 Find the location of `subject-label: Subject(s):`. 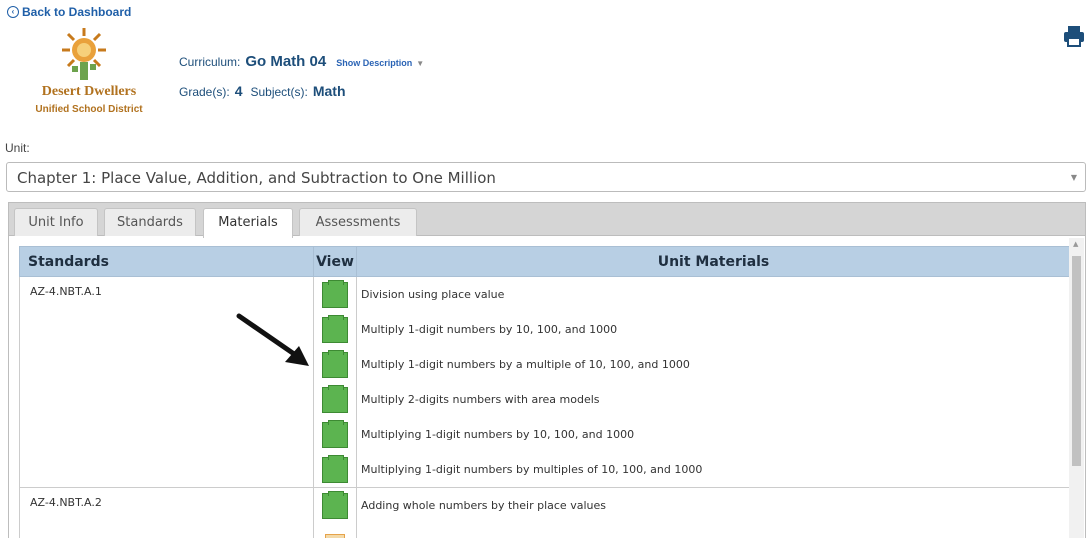

subject-label: Subject(s): is located at coordinates (279, 92).